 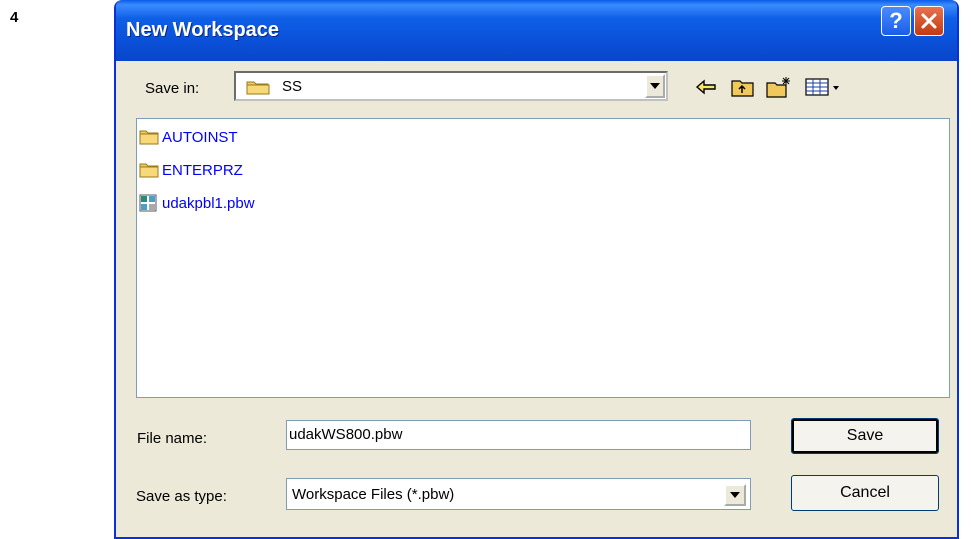 I want to click on help-icon: ?, so click(x=896, y=20).